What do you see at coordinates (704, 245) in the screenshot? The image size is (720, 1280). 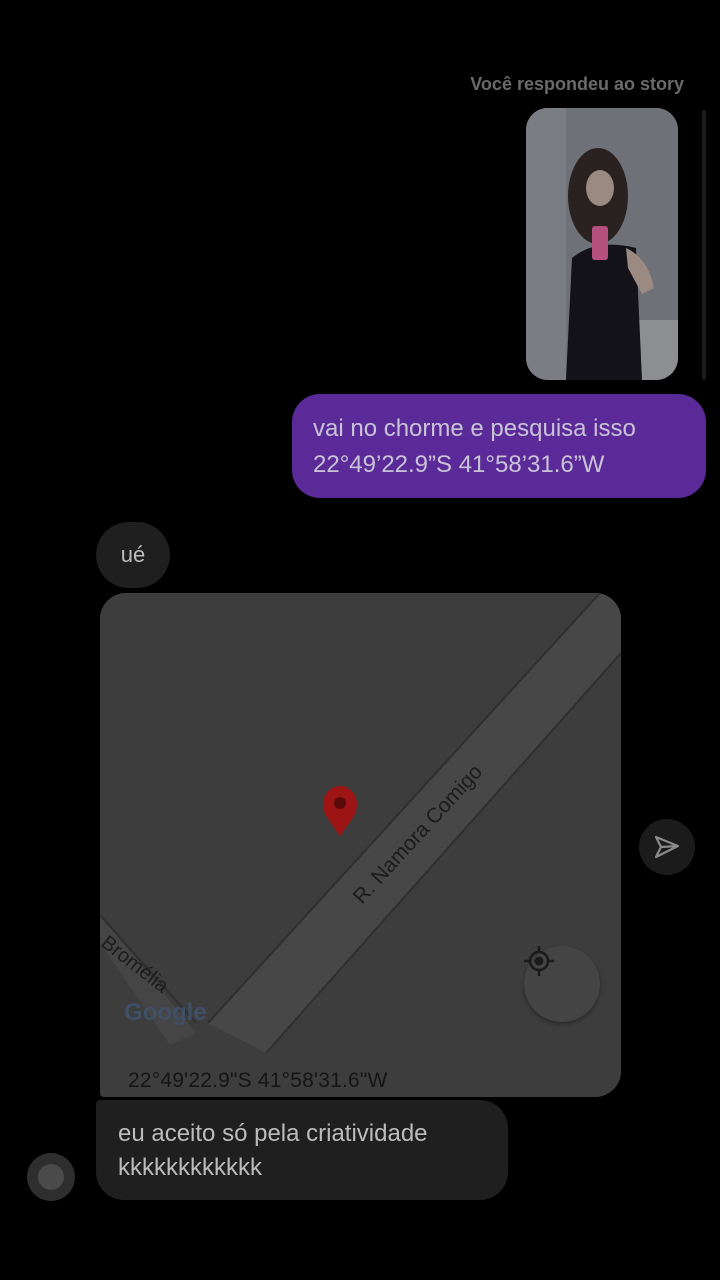 I see `scroll-indicator` at bounding box center [704, 245].